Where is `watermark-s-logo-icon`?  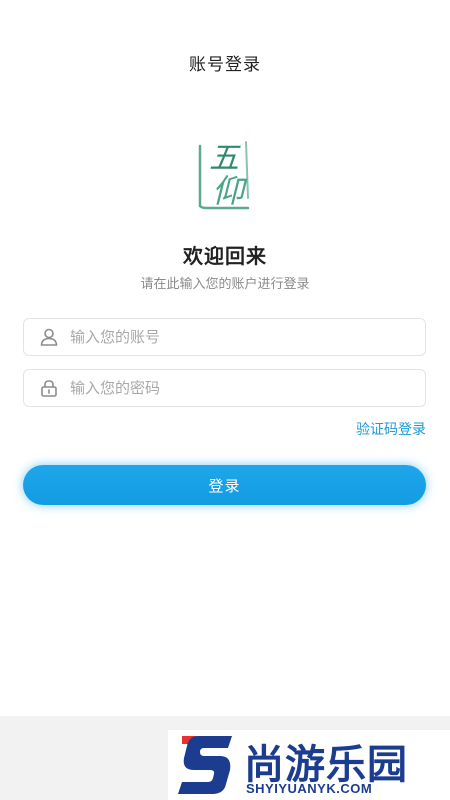 watermark-s-logo-icon is located at coordinates (205, 765).